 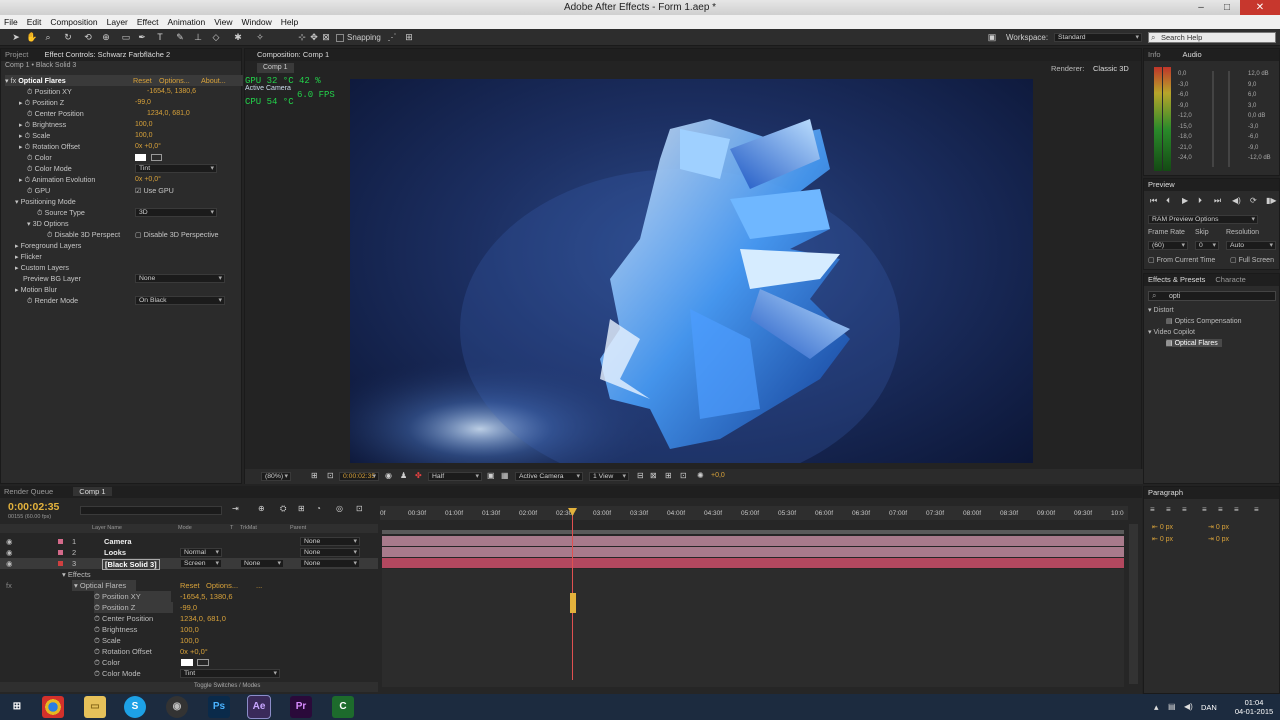 I want to click on tab-effect-controls: Effect Controls: Schwarz Farbfläche 2, so click(x=107, y=54).